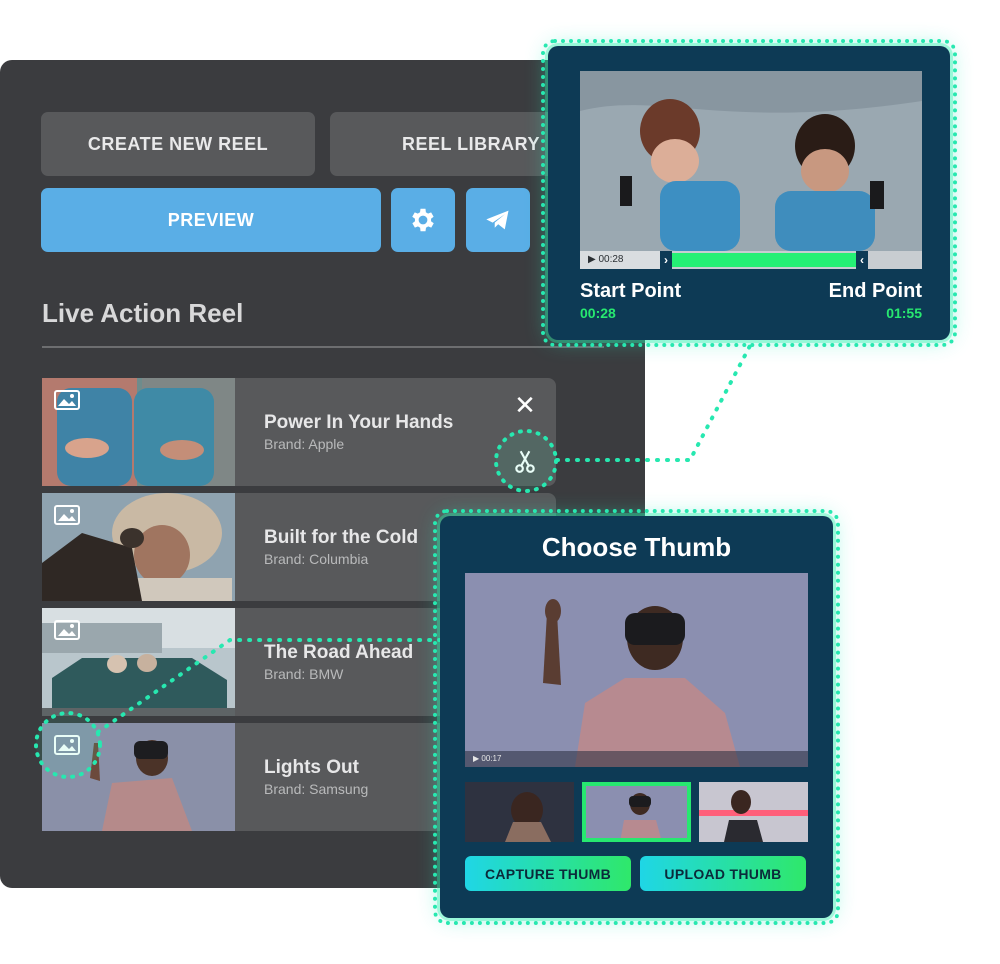 This screenshot has height=964, width=1000. Describe the element at coordinates (341, 537) in the screenshot. I see `reel-item-name: Built for the Cold` at that location.